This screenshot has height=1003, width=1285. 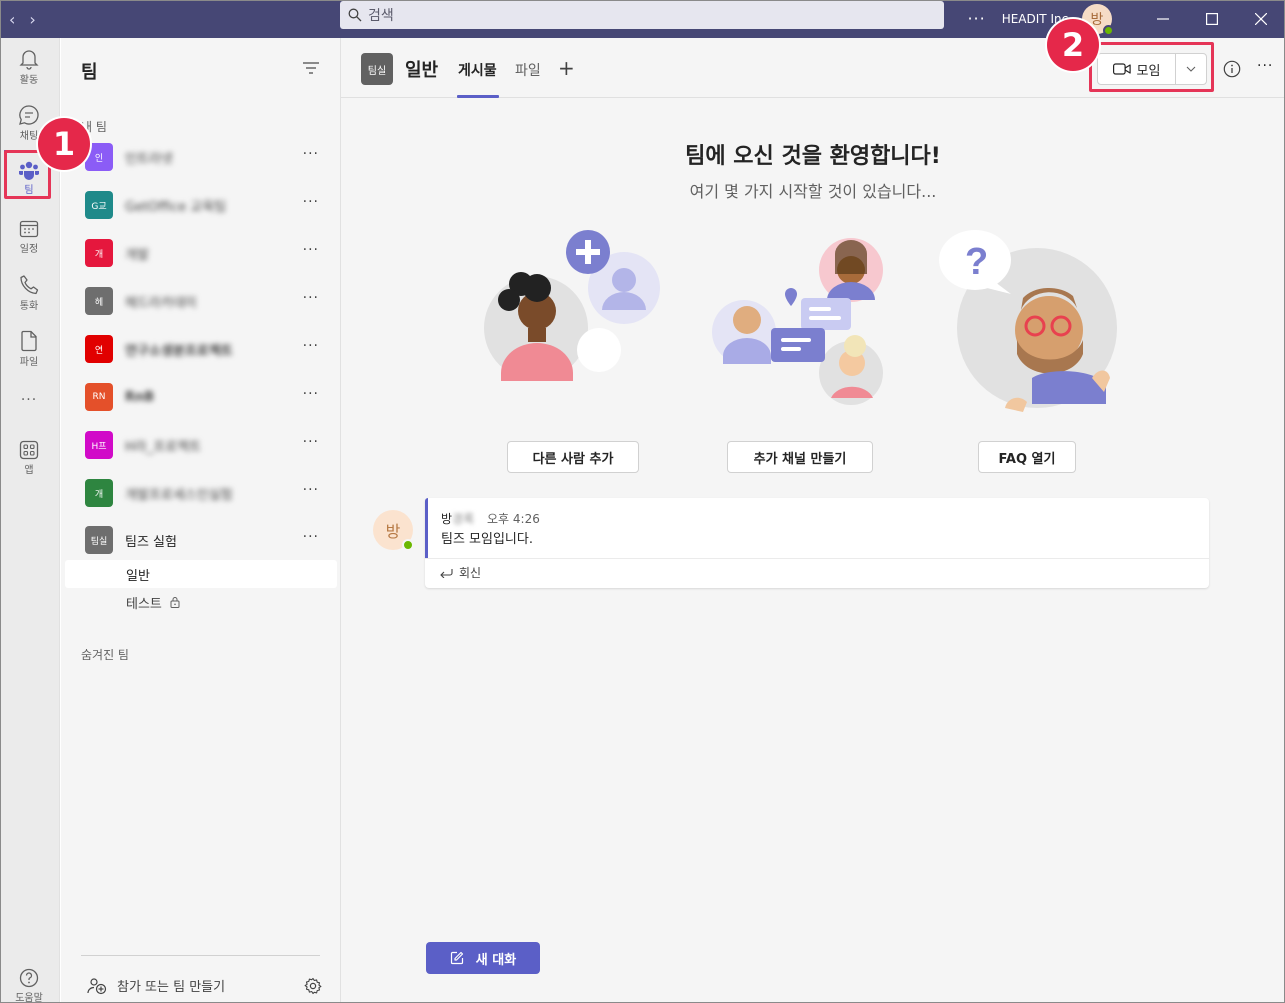 What do you see at coordinates (1265, 66) in the screenshot?
I see `header-more-button: ···` at bounding box center [1265, 66].